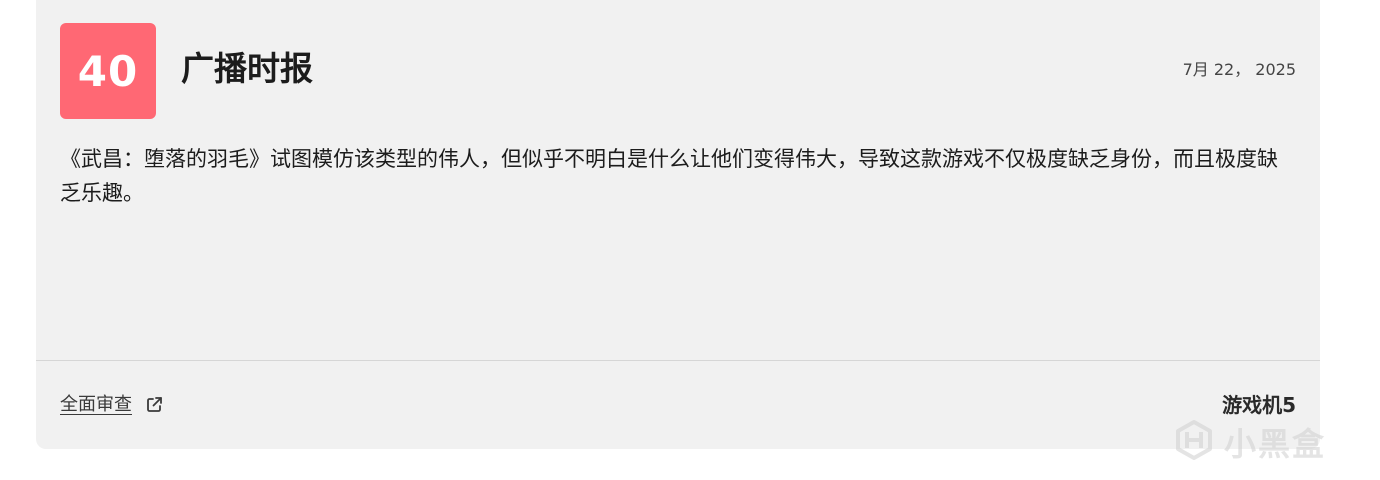  What do you see at coordinates (1194, 442) in the screenshot?
I see `heybox-logo-icon` at bounding box center [1194, 442].